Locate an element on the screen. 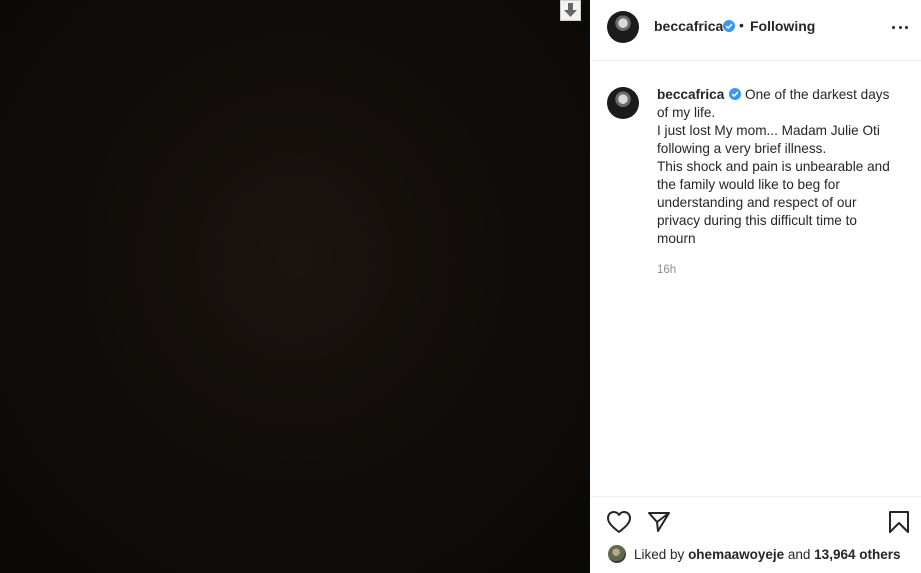 Image resolution: width=921 pixels, height=573 pixels. caption-line: the family would like to beg for is located at coordinates (748, 184).